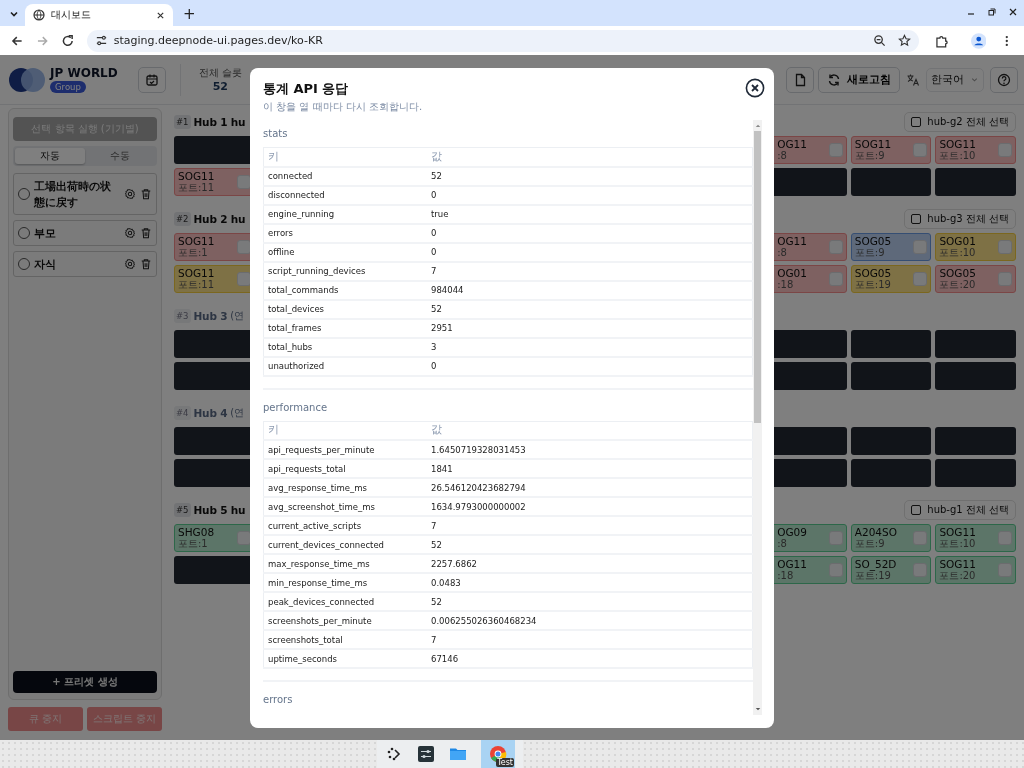 The image size is (1024, 768). Describe the element at coordinates (870, 544) in the screenshot. I see `port-label: 포트:9` at that location.